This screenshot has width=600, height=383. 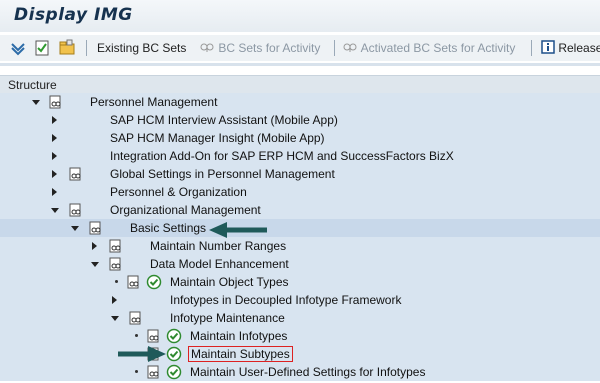 What do you see at coordinates (300, 102) in the screenshot?
I see `tree-node-personnel-management: Personnel Management` at bounding box center [300, 102].